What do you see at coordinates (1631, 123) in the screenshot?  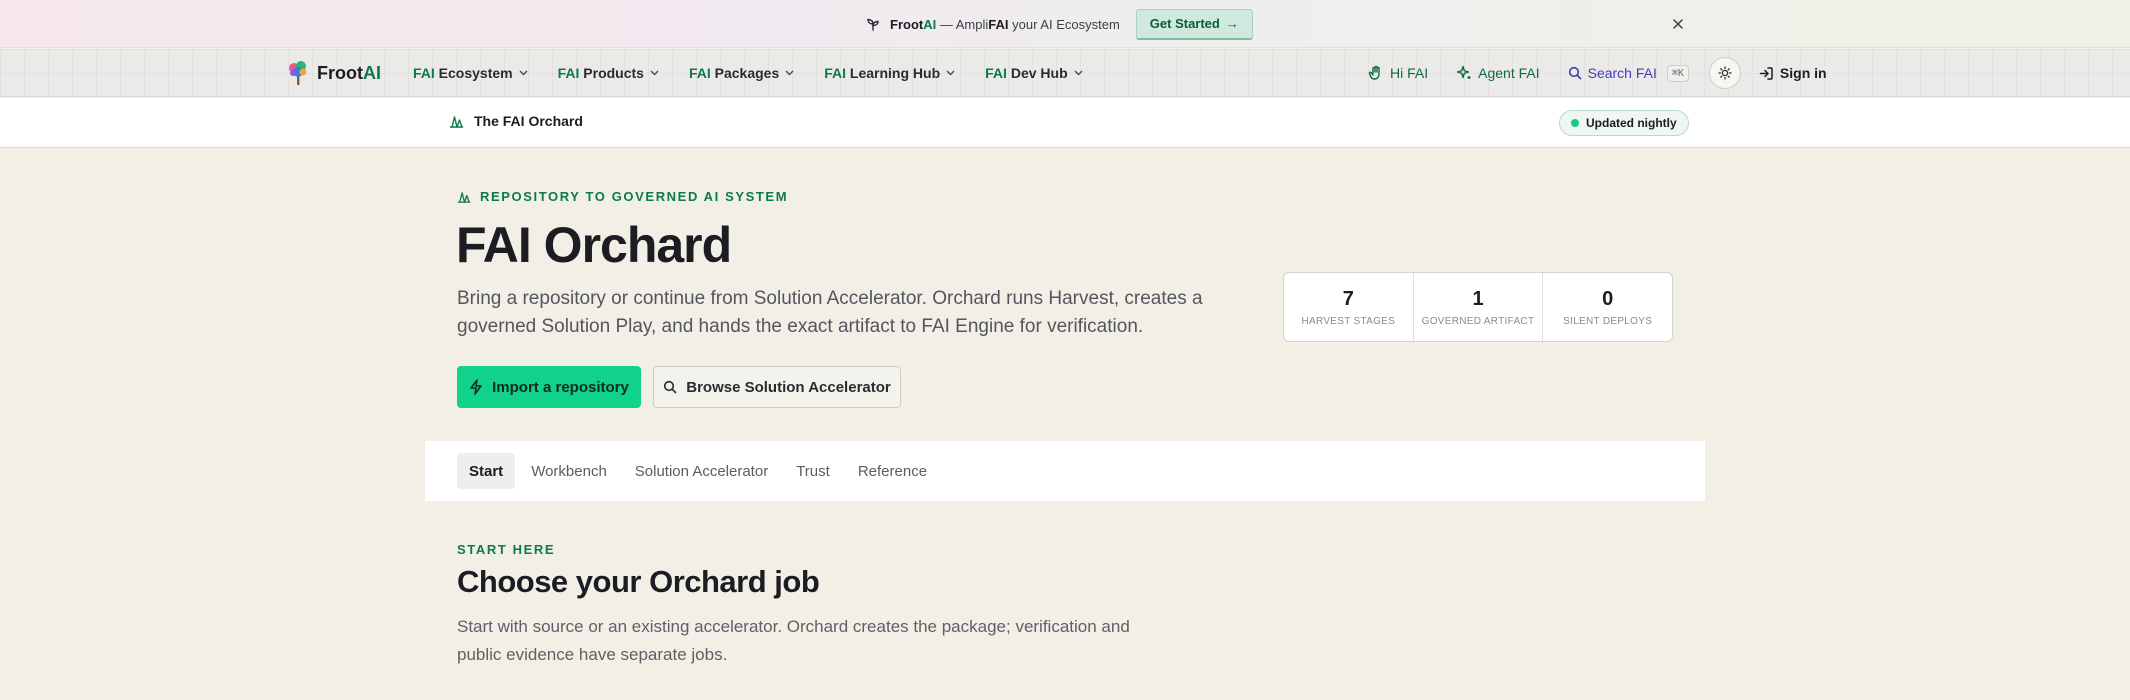 I see `status-badge-label: Updated nightly` at bounding box center [1631, 123].